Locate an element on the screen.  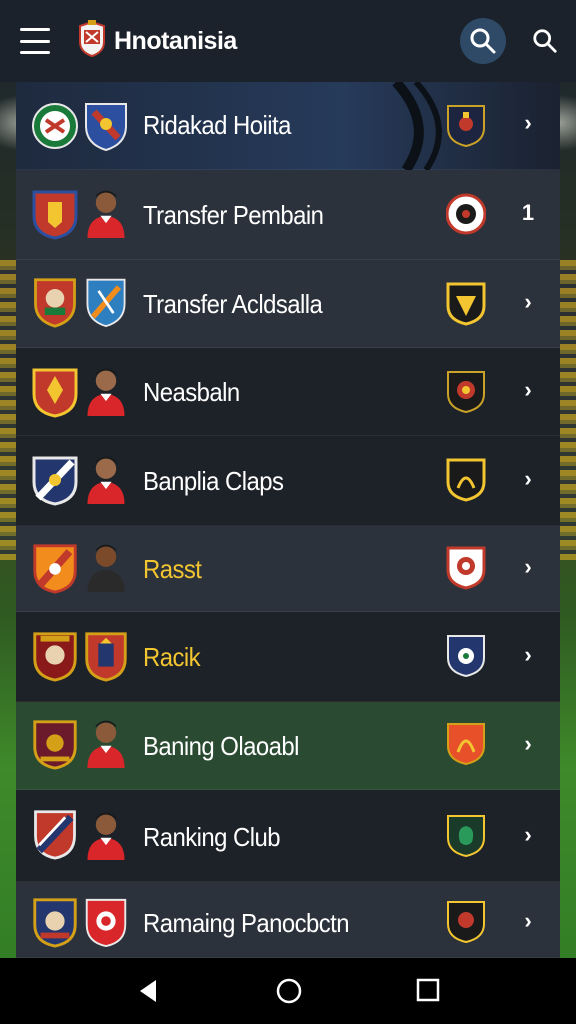
list-item-label: Ranking Club is located at coordinates (212, 837).